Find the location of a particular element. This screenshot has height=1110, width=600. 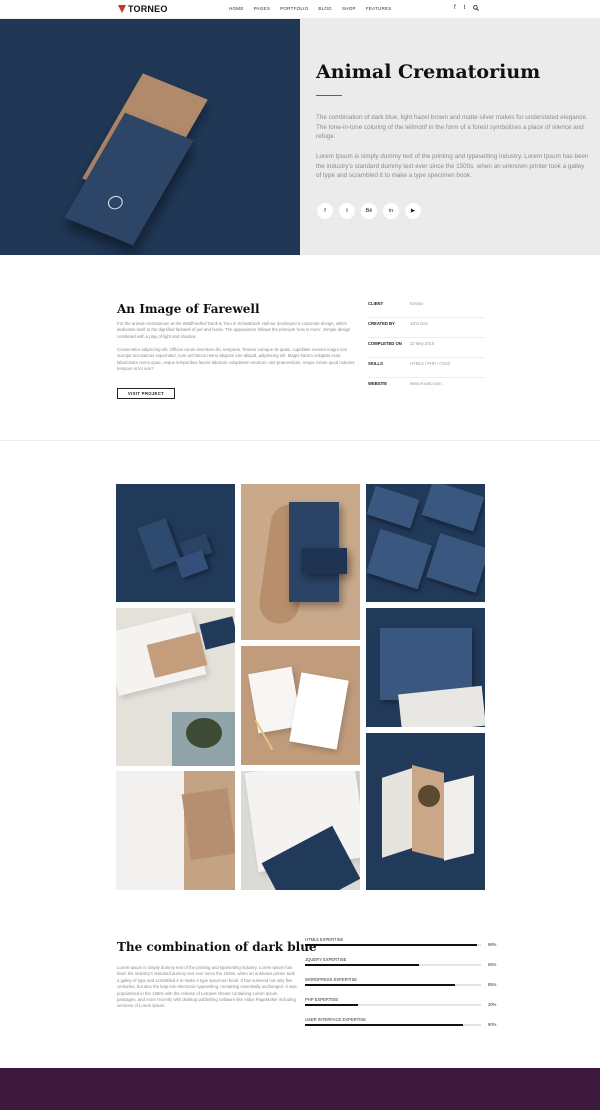

menu-item-home: HOME is located at coordinates (236, 8).